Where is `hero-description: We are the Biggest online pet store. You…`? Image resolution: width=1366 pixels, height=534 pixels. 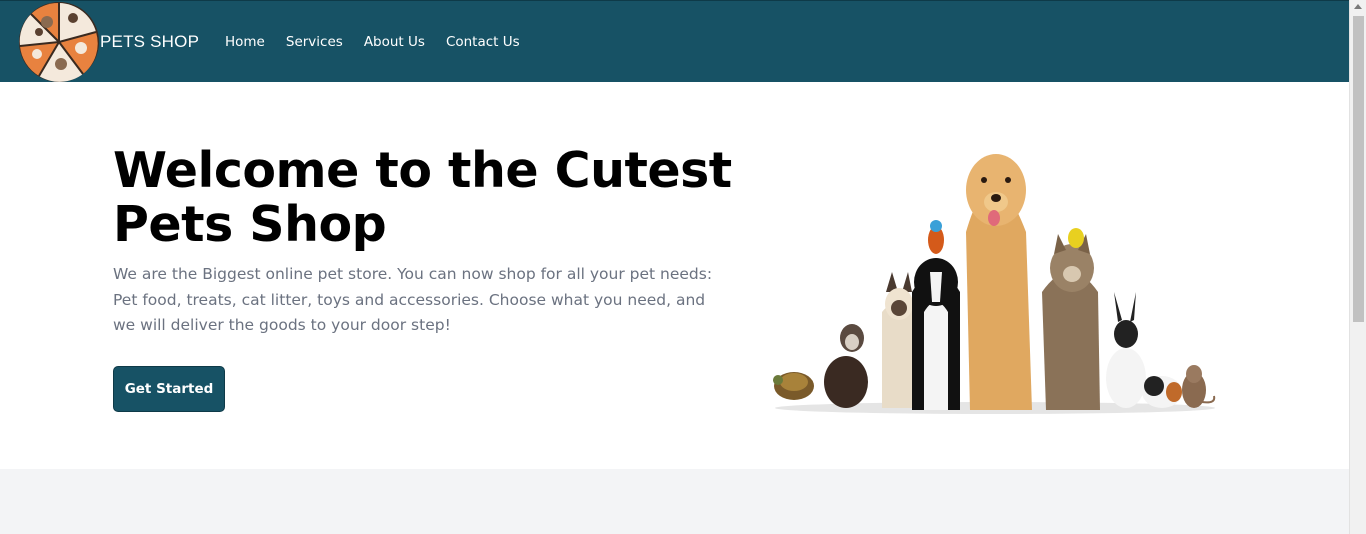
hero-description: We are the Biggest online pet store. You… is located at coordinates (413, 299).